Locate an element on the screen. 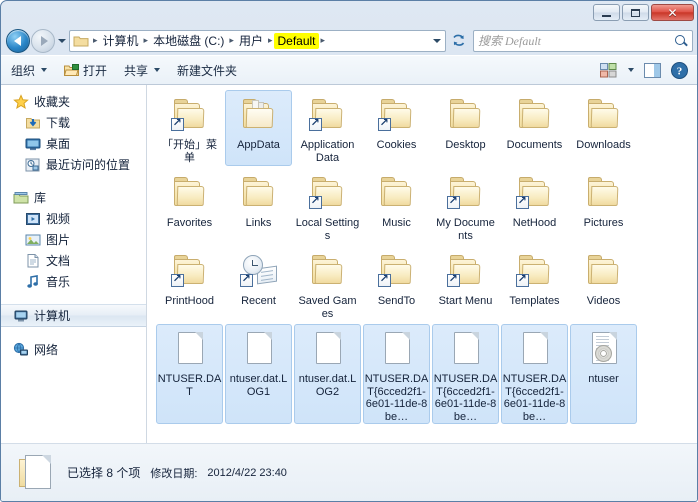 This screenshot has width=698, height=502. folder-graphic is located at coordinates (603, 192).